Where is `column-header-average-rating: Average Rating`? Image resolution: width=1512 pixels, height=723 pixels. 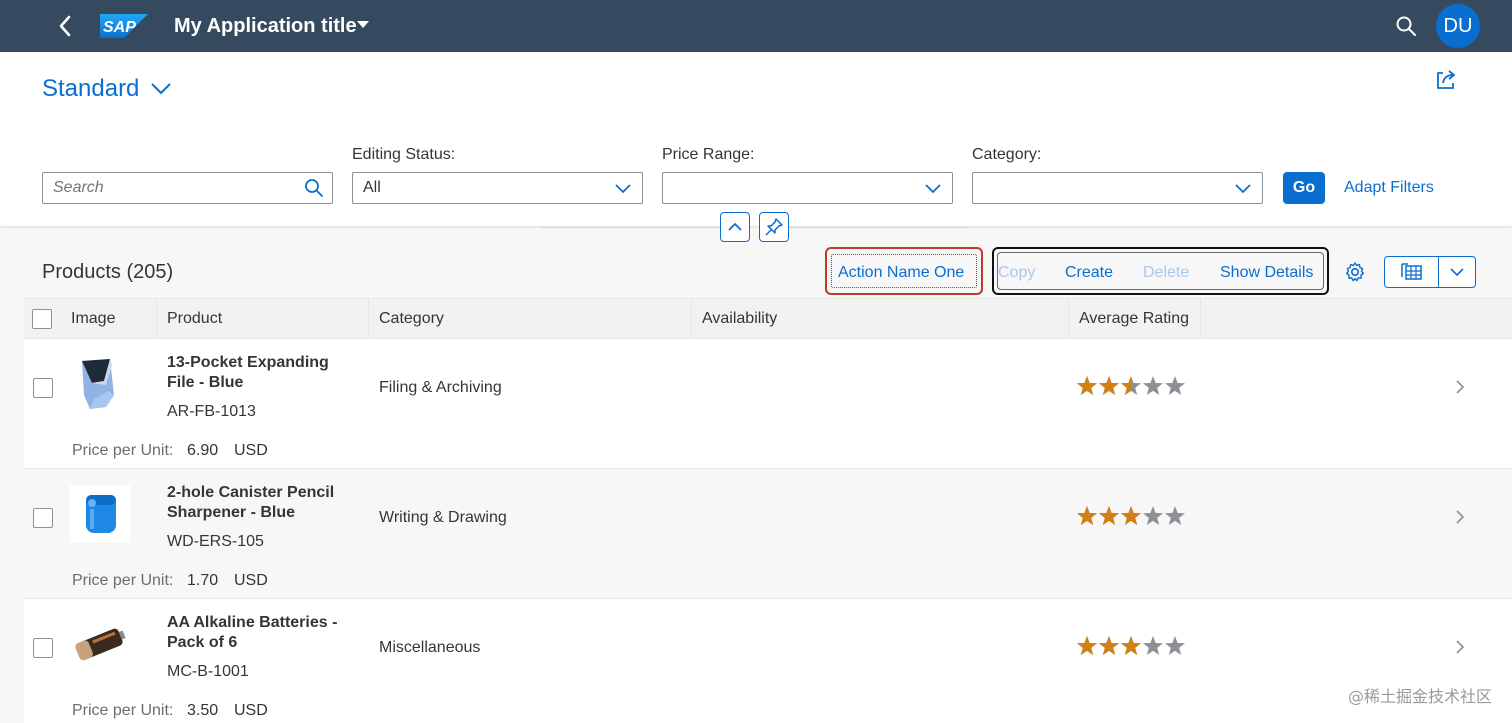 column-header-average-rating: Average Rating is located at coordinates (1135, 318).